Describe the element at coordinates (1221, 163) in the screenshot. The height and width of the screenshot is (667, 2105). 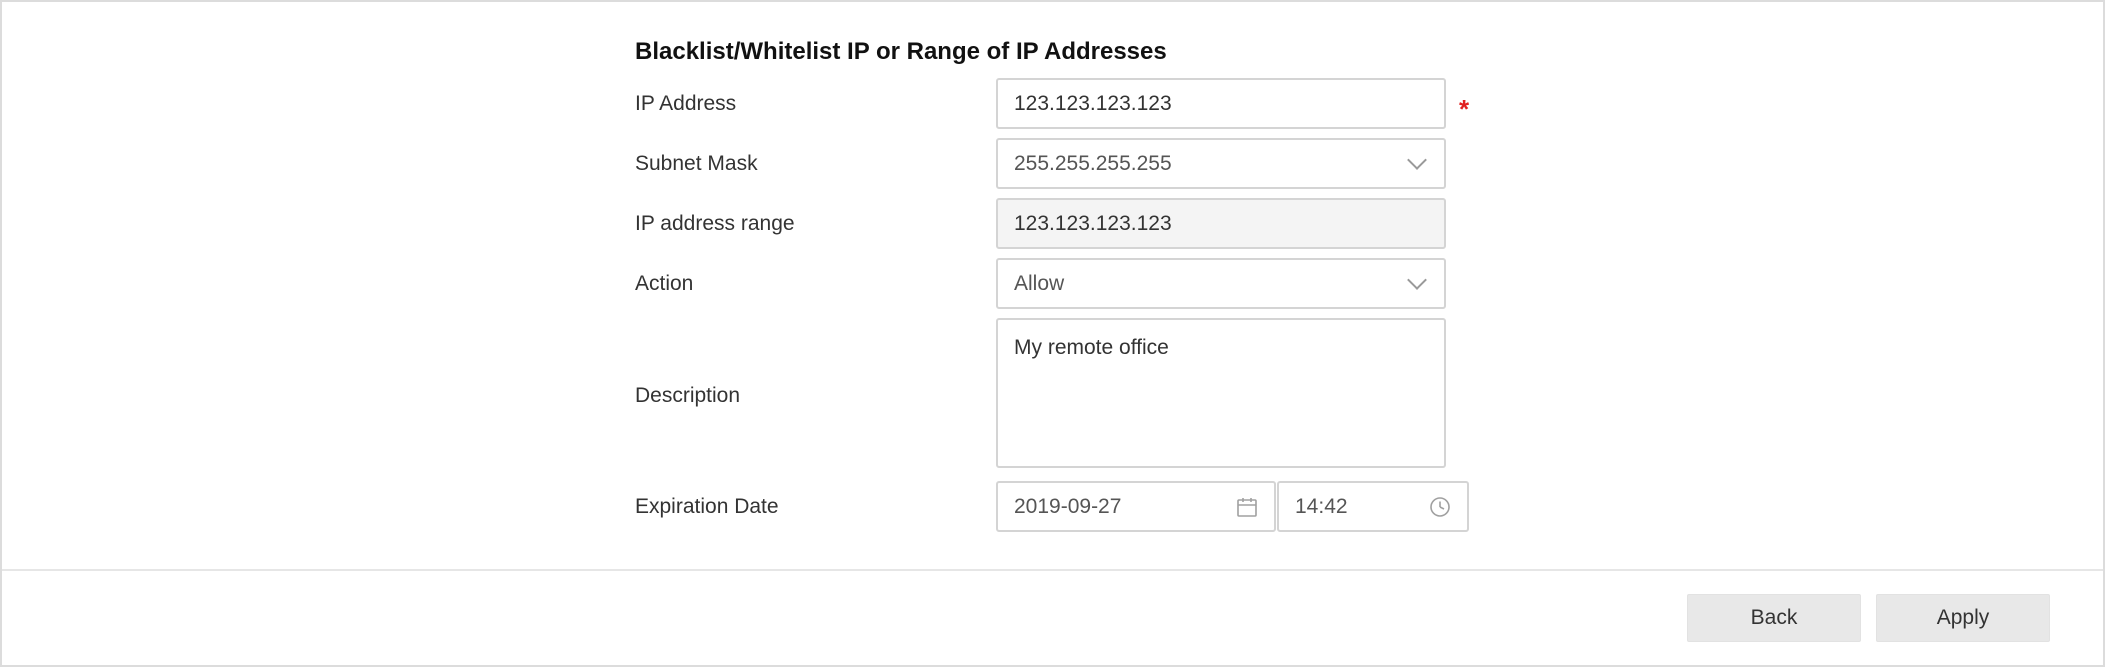
I see `subnet-mask-select: 255.255.255.255` at that location.